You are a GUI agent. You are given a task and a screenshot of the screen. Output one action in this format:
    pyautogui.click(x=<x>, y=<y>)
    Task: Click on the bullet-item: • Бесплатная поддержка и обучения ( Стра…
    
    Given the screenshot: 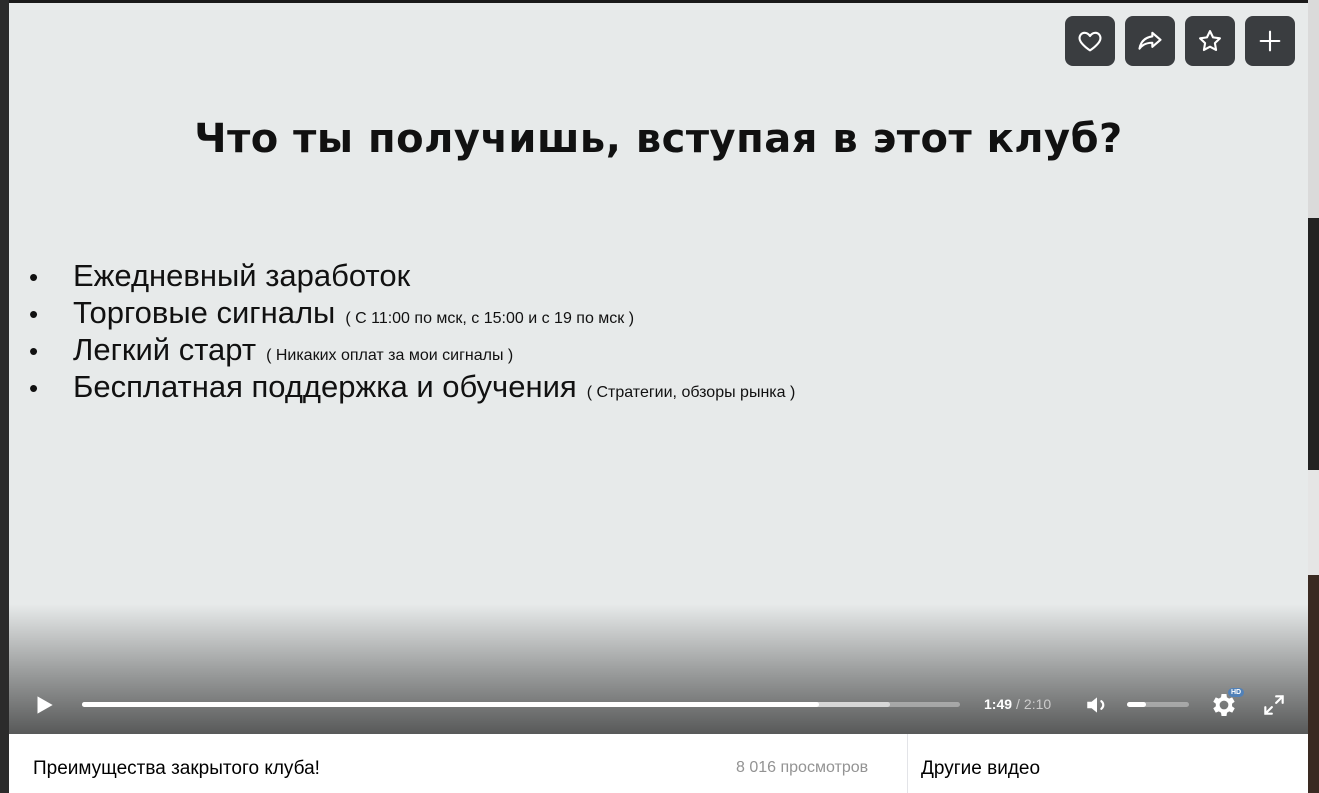 What is the action you would take?
    pyautogui.click(x=412, y=387)
    